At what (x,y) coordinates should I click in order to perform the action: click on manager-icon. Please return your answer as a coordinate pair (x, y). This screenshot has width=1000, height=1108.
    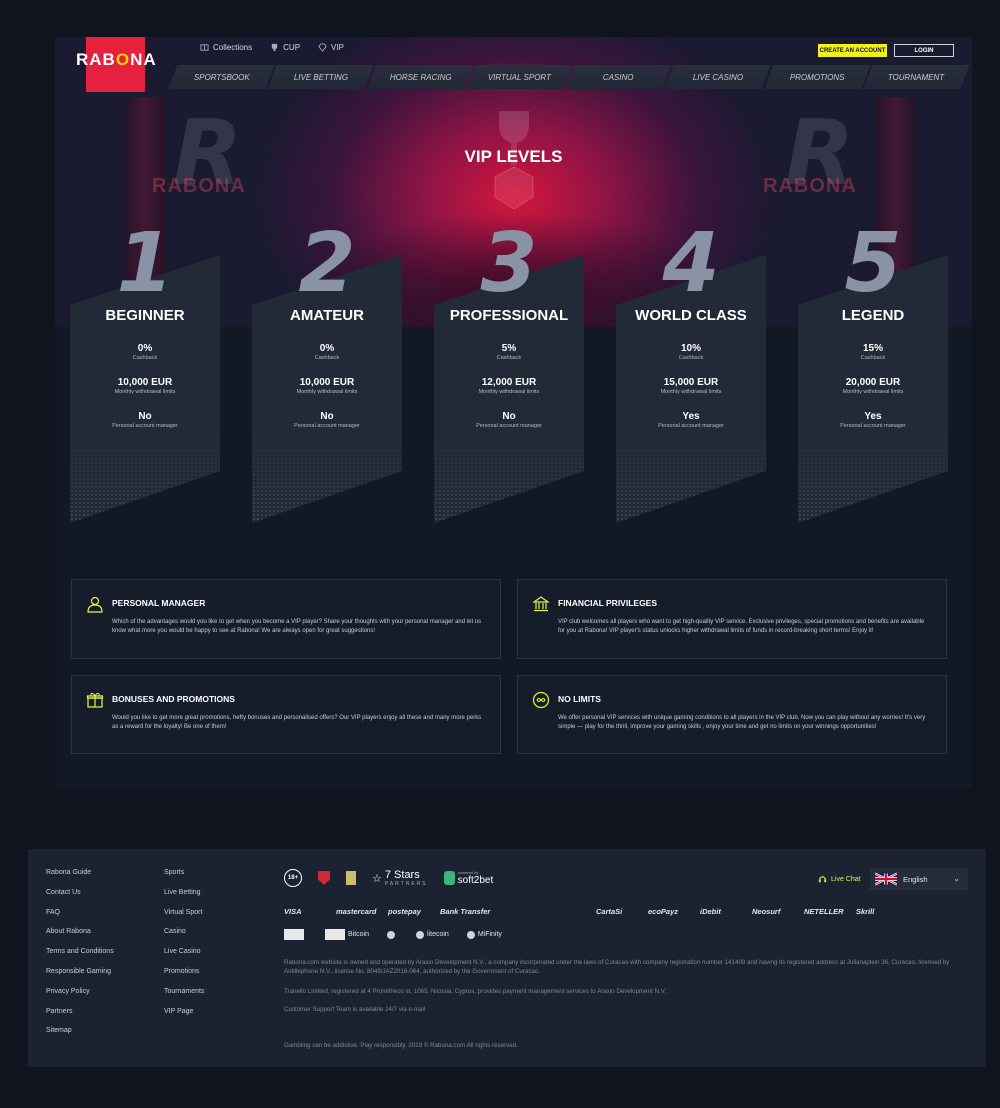
    Looking at the image, I should click on (95, 604).